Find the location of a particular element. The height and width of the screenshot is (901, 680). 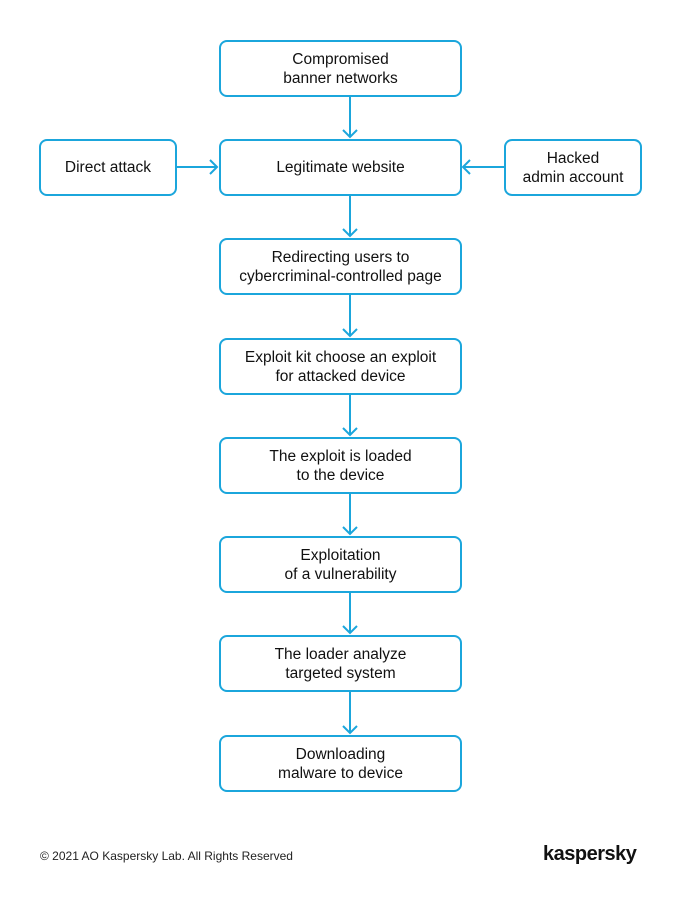

arrow-loaded-to-exploitation is located at coordinates (350, 514).